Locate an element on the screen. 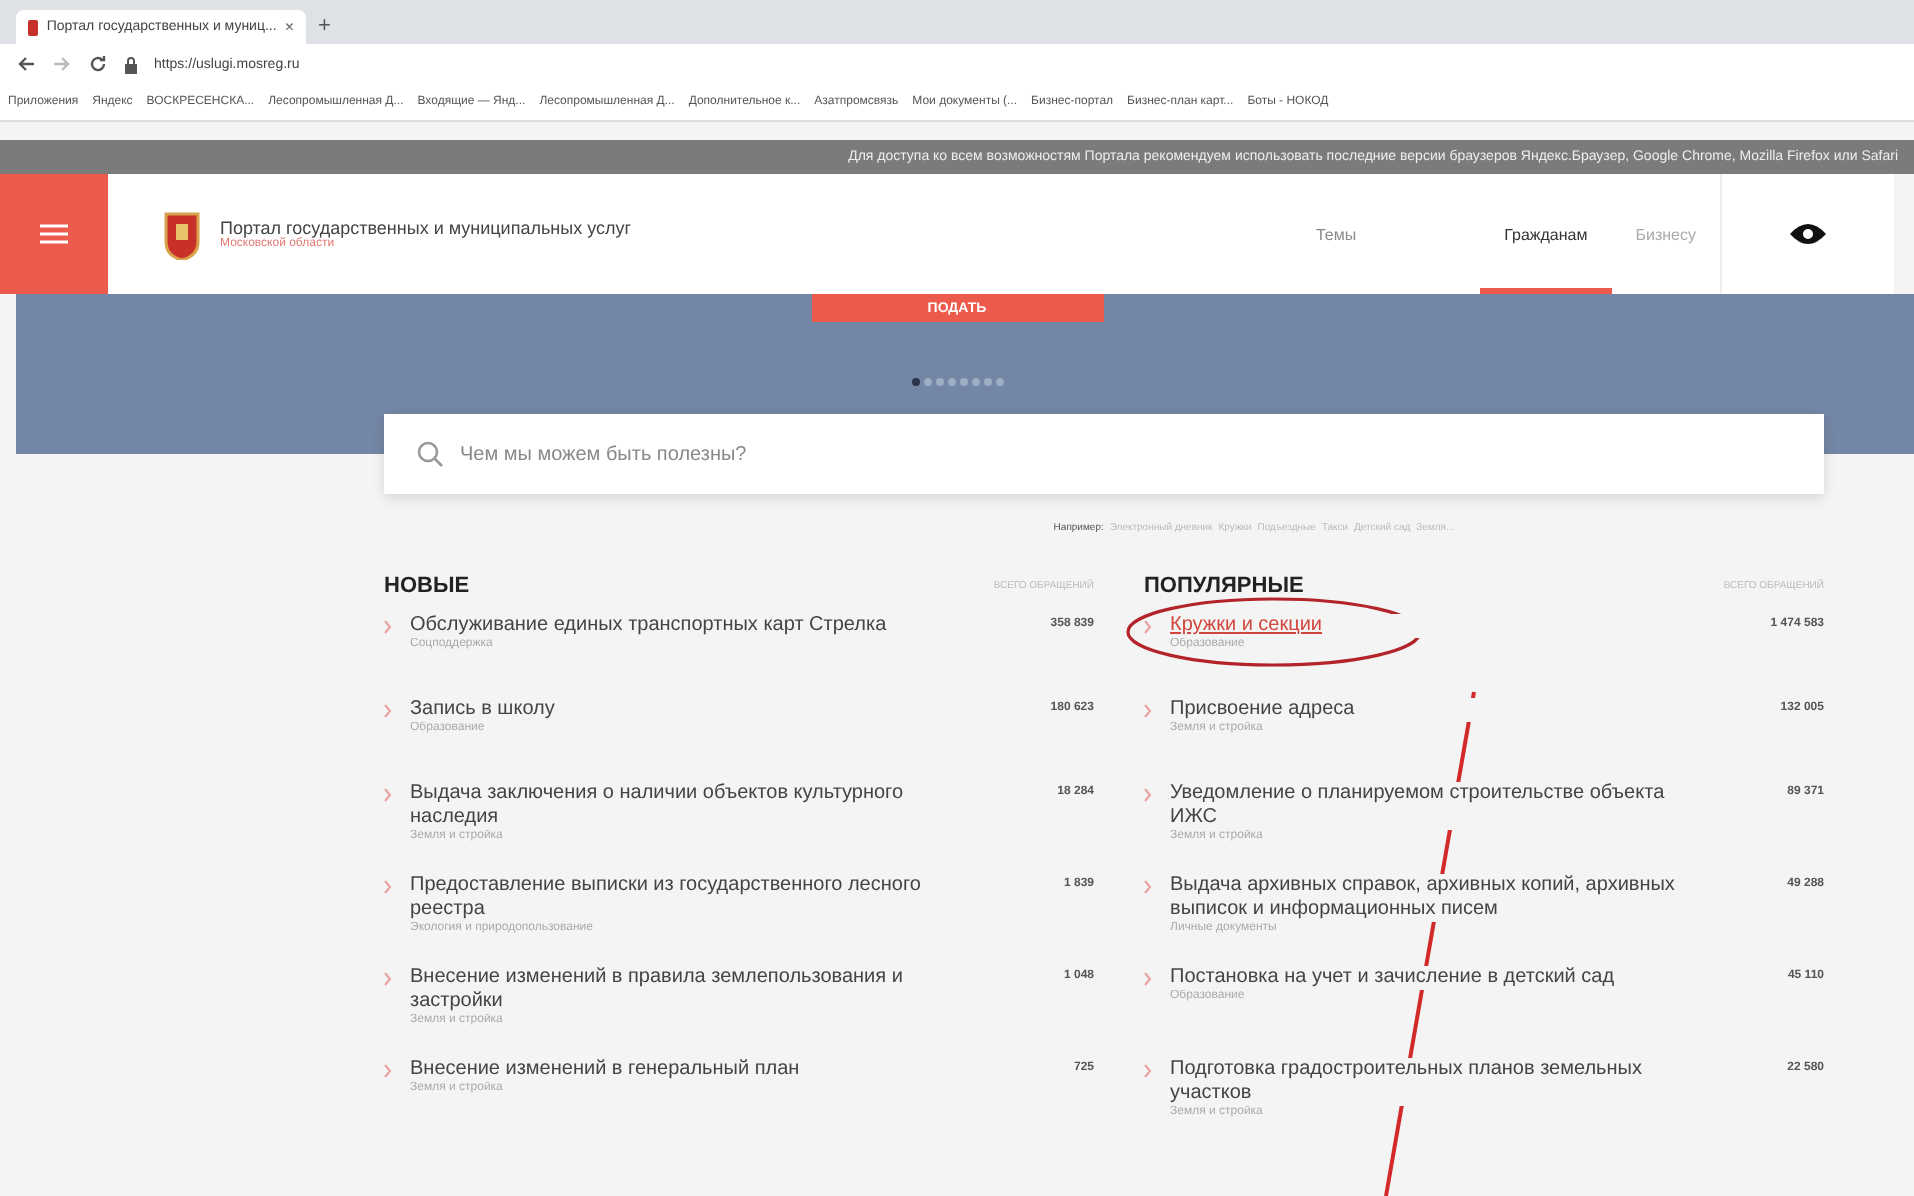  menu-icon is located at coordinates (54, 234).